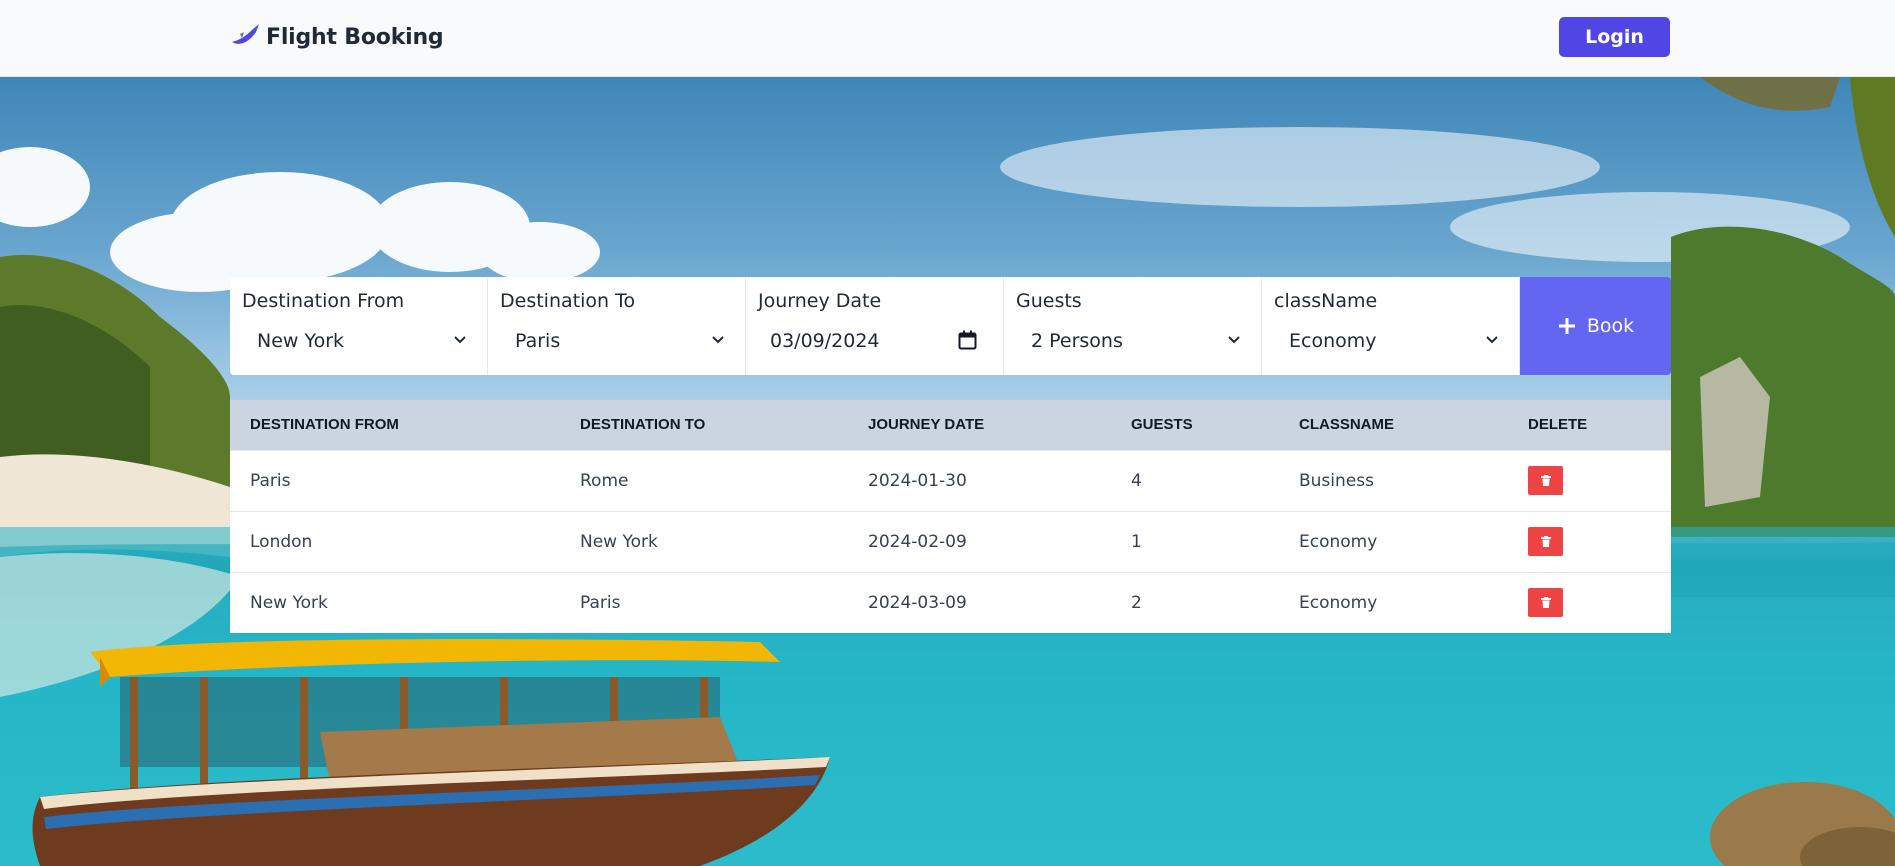 The image size is (1895, 866). What do you see at coordinates (1136, 541) in the screenshot?
I see `cell-guests: 1` at bounding box center [1136, 541].